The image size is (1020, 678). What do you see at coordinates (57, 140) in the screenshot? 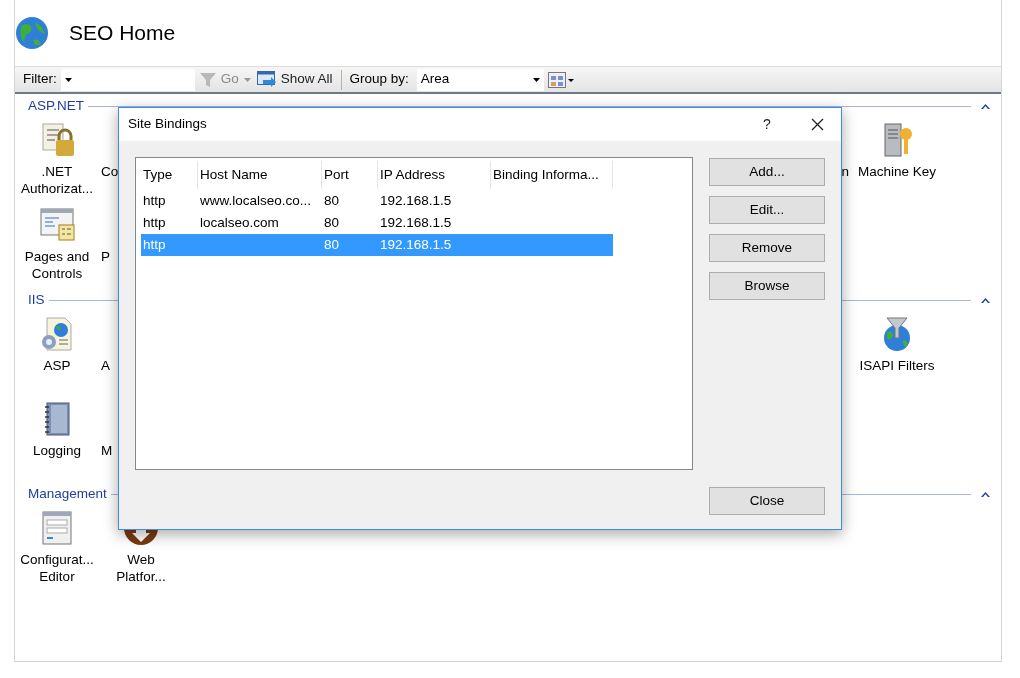
I see `lock-icon` at bounding box center [57, 140].